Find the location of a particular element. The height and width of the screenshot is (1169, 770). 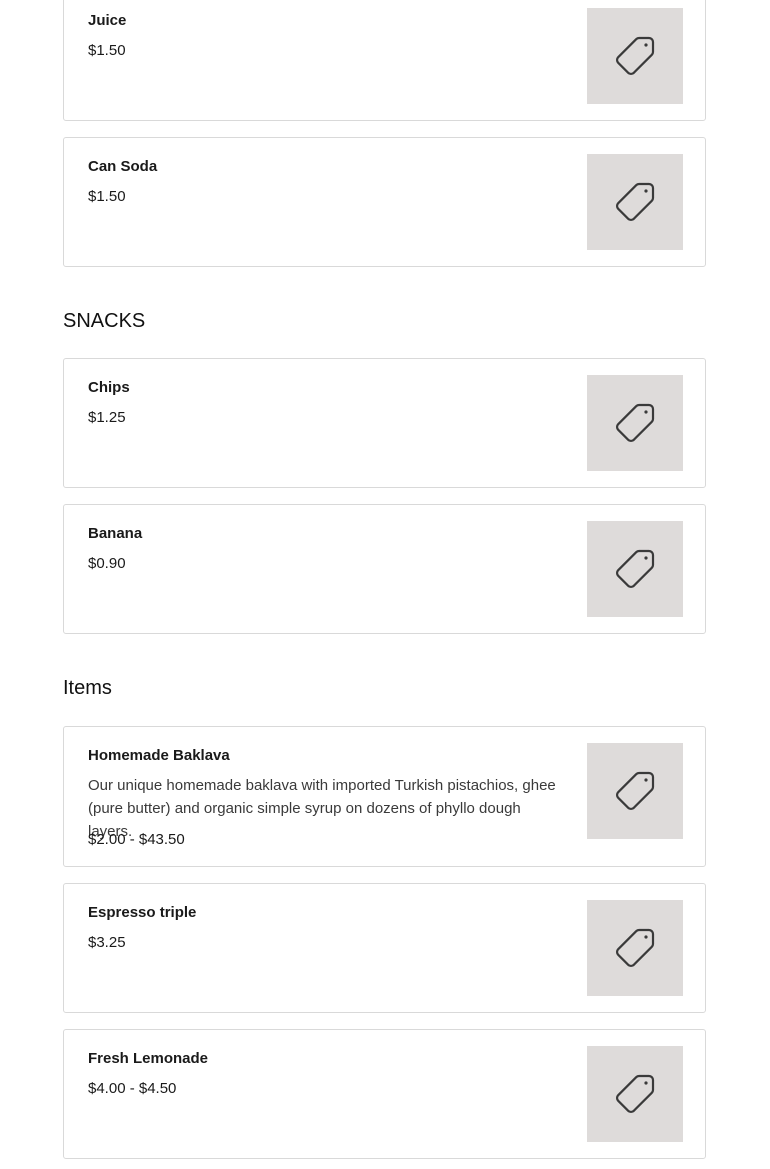

item-price: $4.00 - $4.50 is located at coordinates (132, 1088).